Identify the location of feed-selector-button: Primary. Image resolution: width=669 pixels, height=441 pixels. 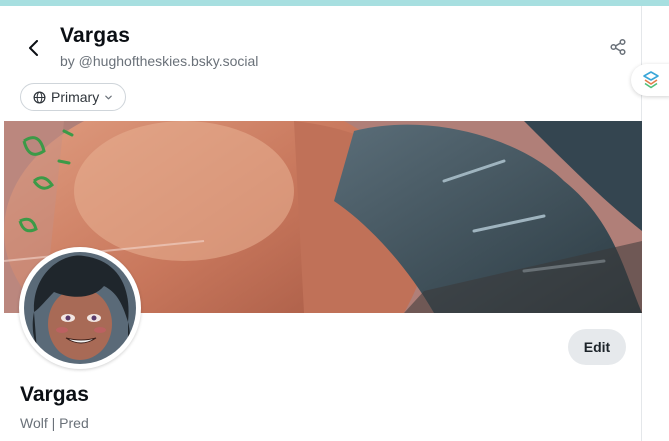
(73, 97).